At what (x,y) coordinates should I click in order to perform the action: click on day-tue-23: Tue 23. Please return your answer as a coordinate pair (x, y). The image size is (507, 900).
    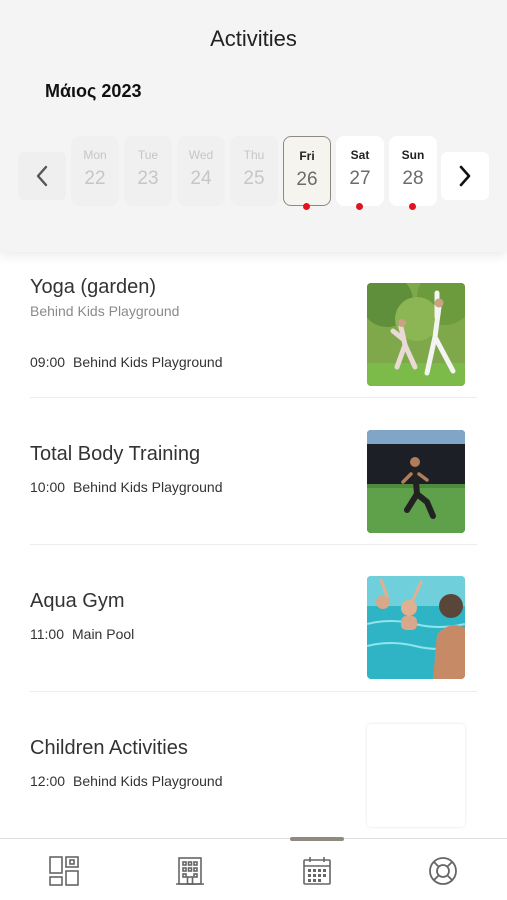
    Looking at the image, I should click on (148, 171).